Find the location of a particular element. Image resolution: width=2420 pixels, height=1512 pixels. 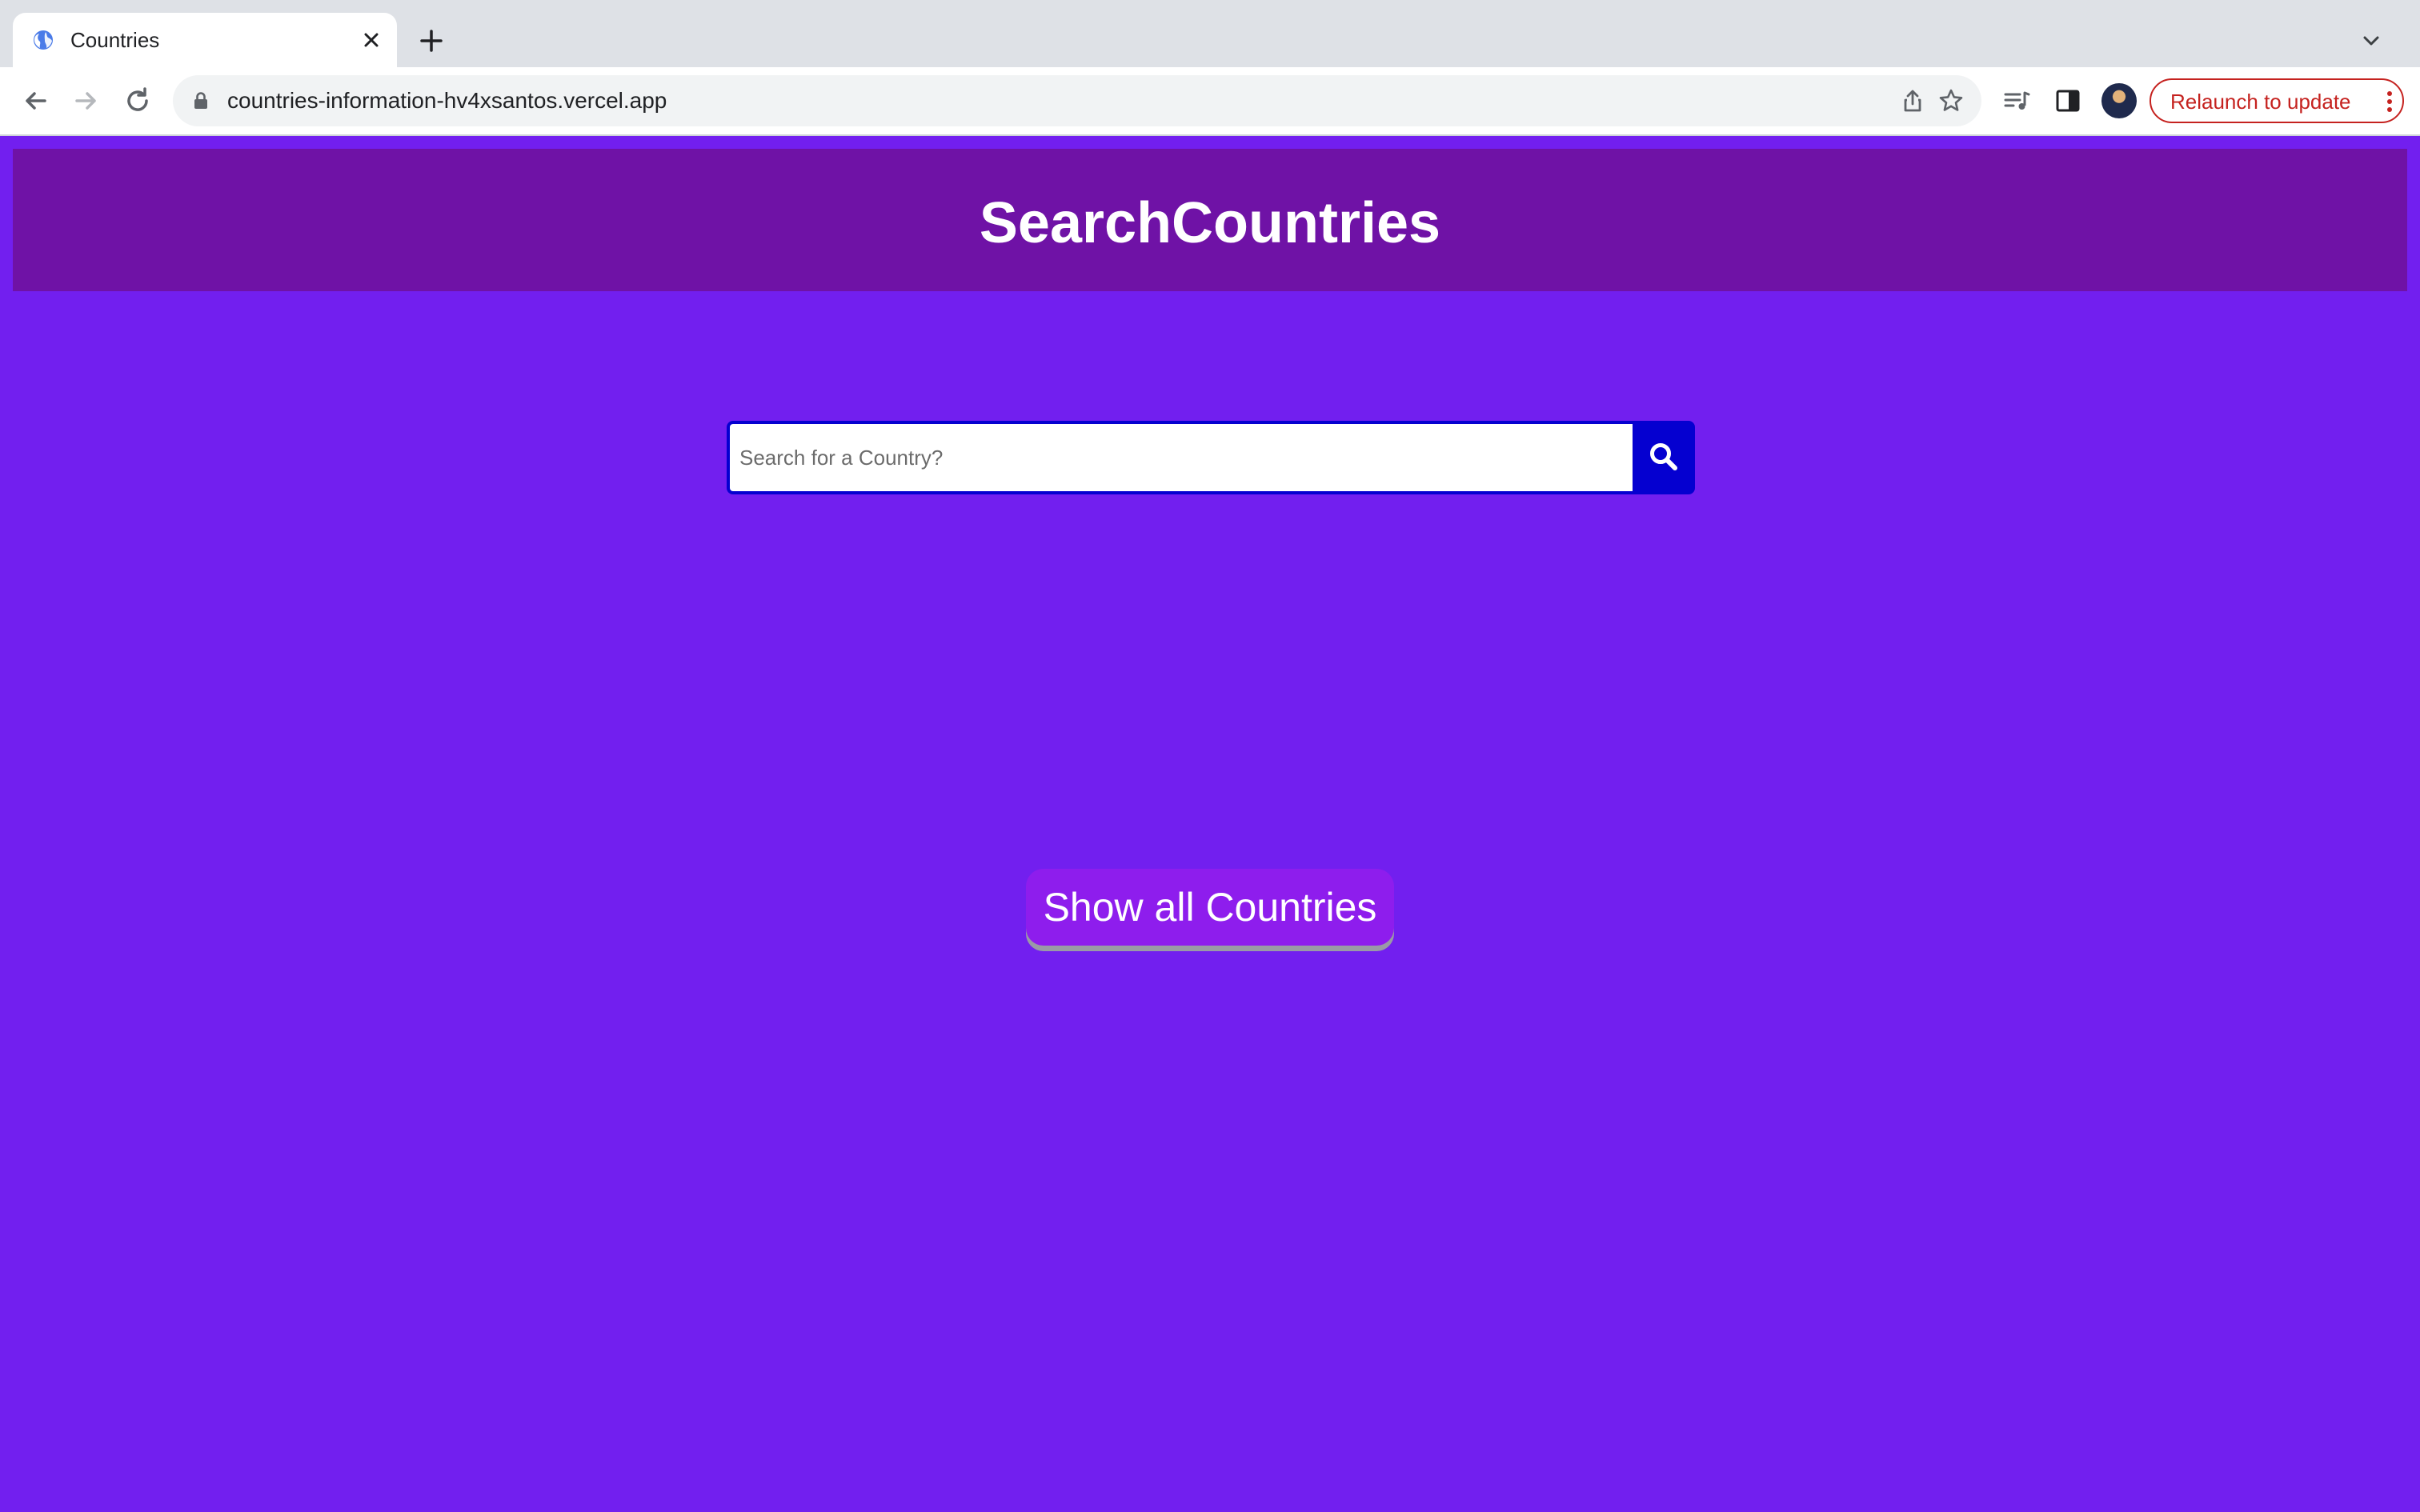

country-search-input is located at coordinates (1181, 457).